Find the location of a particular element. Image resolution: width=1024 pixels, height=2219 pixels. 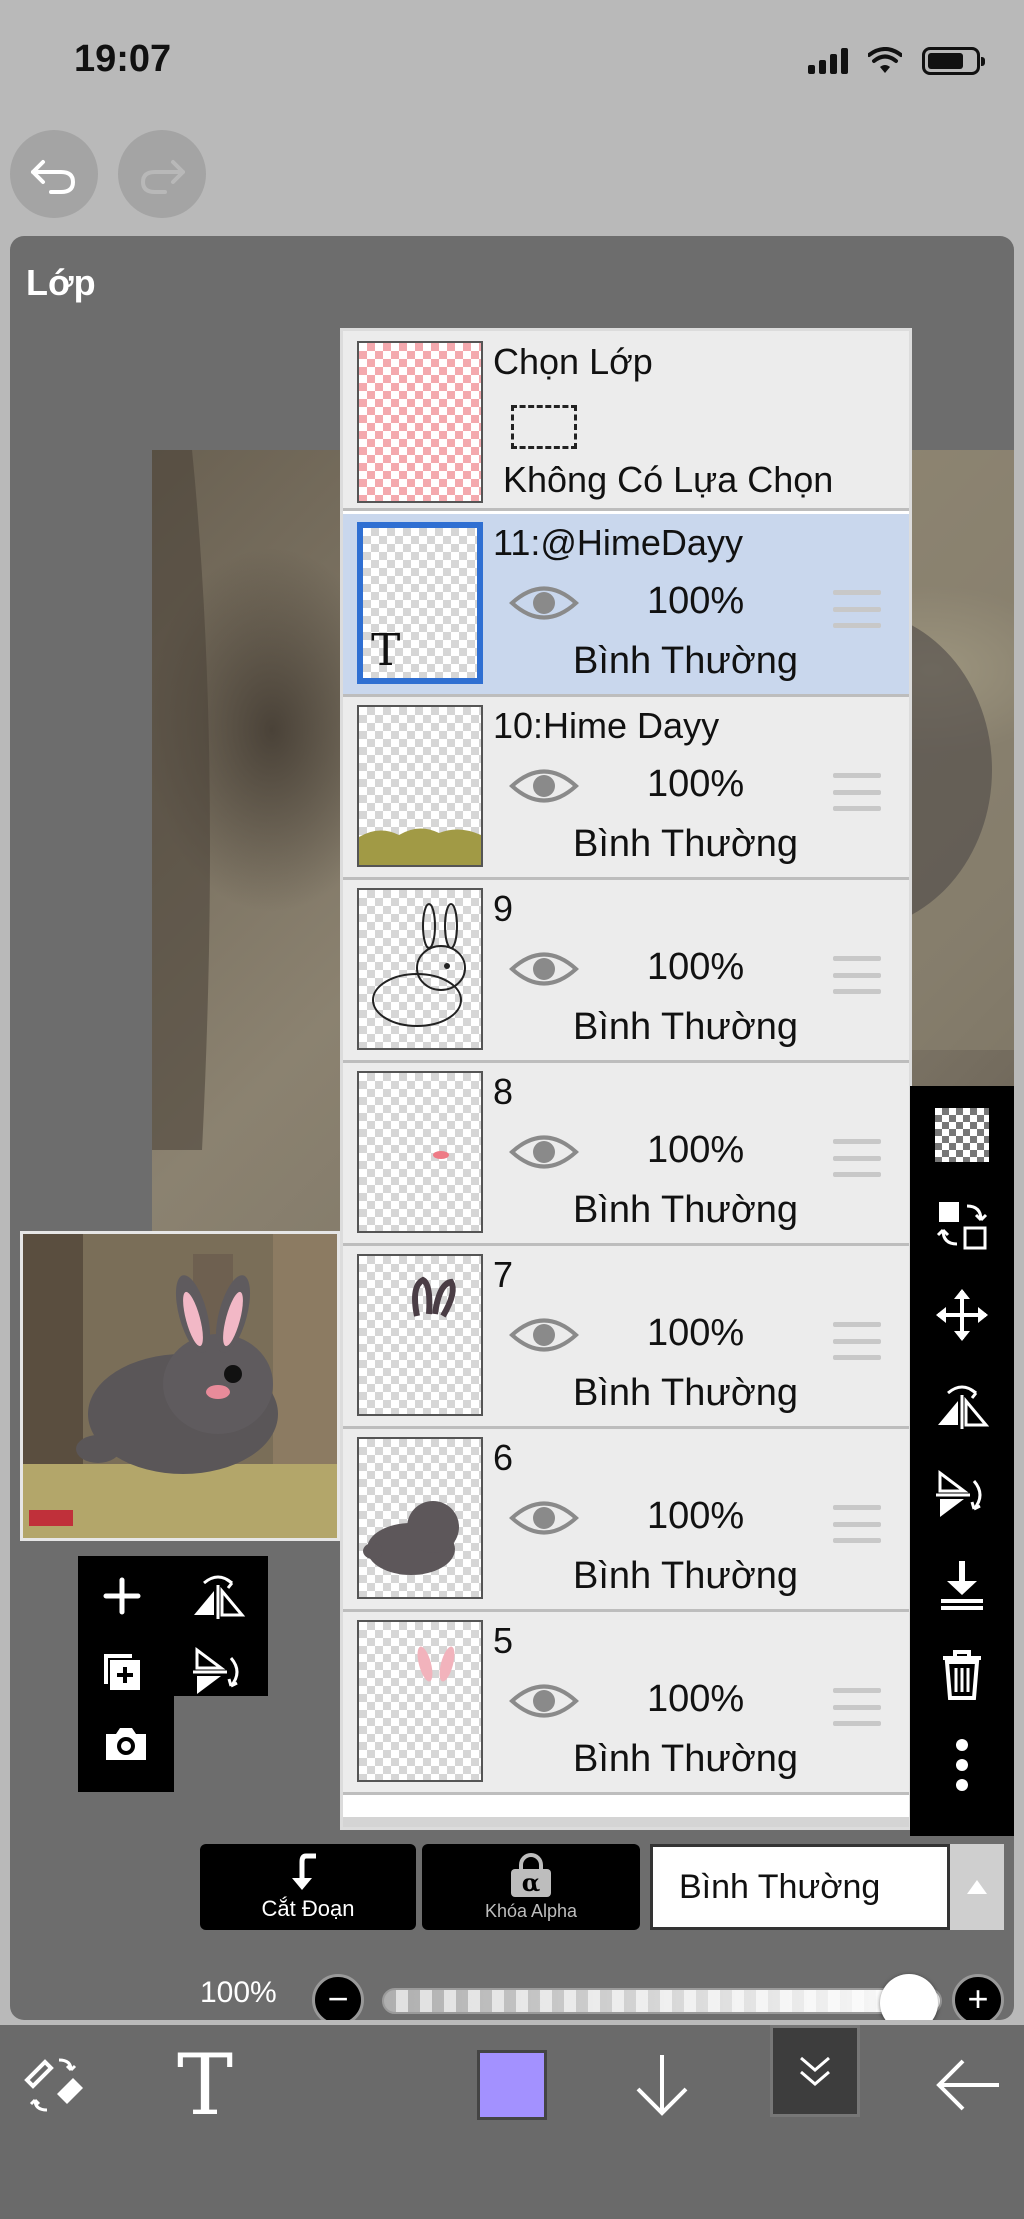

caret-up-icon is located at coordinates (977, 1887).